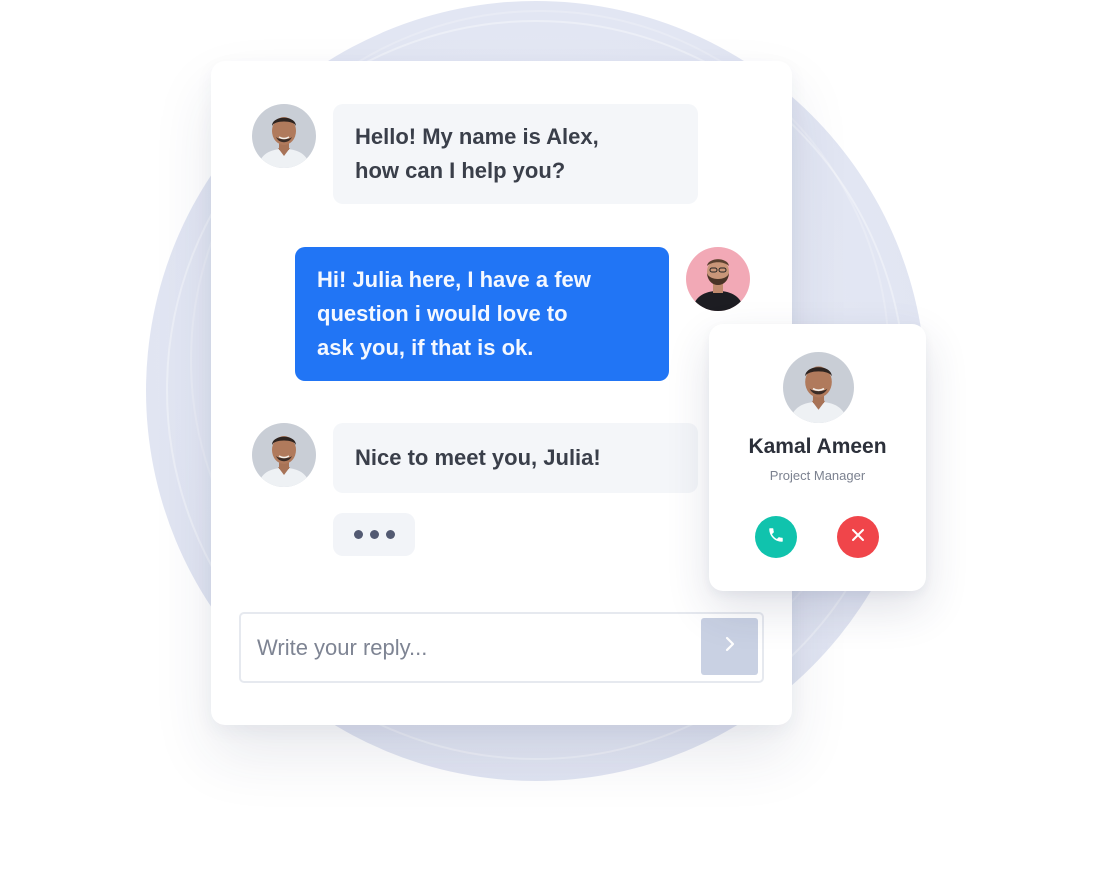 This screenshot has height=890, width=1119. I want to click on contact-name: Kamal Ameen, so click(817, 446).